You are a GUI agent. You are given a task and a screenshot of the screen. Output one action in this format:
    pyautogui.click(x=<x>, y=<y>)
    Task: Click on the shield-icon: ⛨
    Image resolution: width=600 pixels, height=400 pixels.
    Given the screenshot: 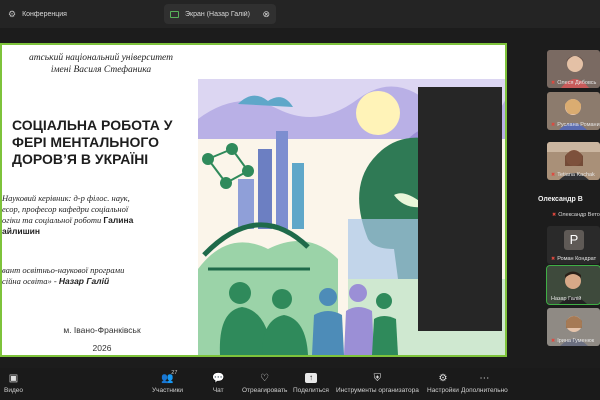 What is the action you would take?
    pyautogui.click(x=377, y=378)
    